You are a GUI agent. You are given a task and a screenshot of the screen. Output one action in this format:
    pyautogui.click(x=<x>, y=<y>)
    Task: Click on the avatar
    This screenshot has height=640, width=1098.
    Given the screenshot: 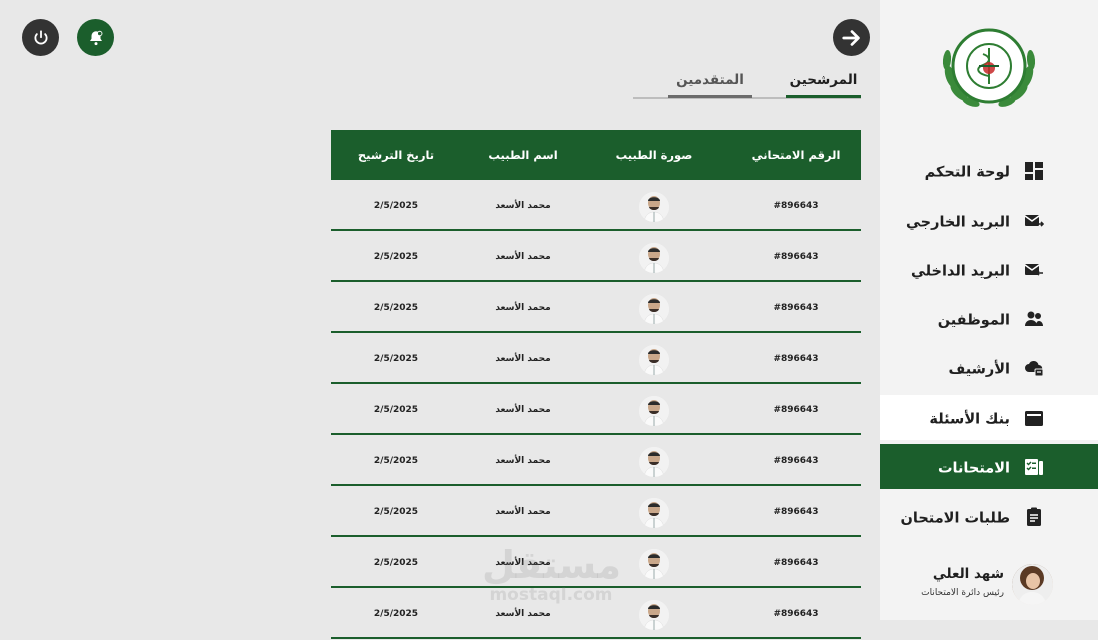 What is the action you would take?
    pyautogui.click(x=1032, y=584)
    